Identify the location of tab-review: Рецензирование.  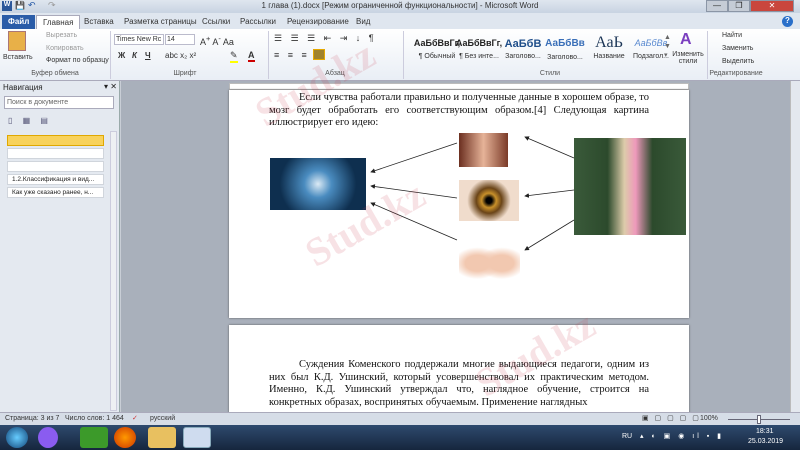
(318, 22).